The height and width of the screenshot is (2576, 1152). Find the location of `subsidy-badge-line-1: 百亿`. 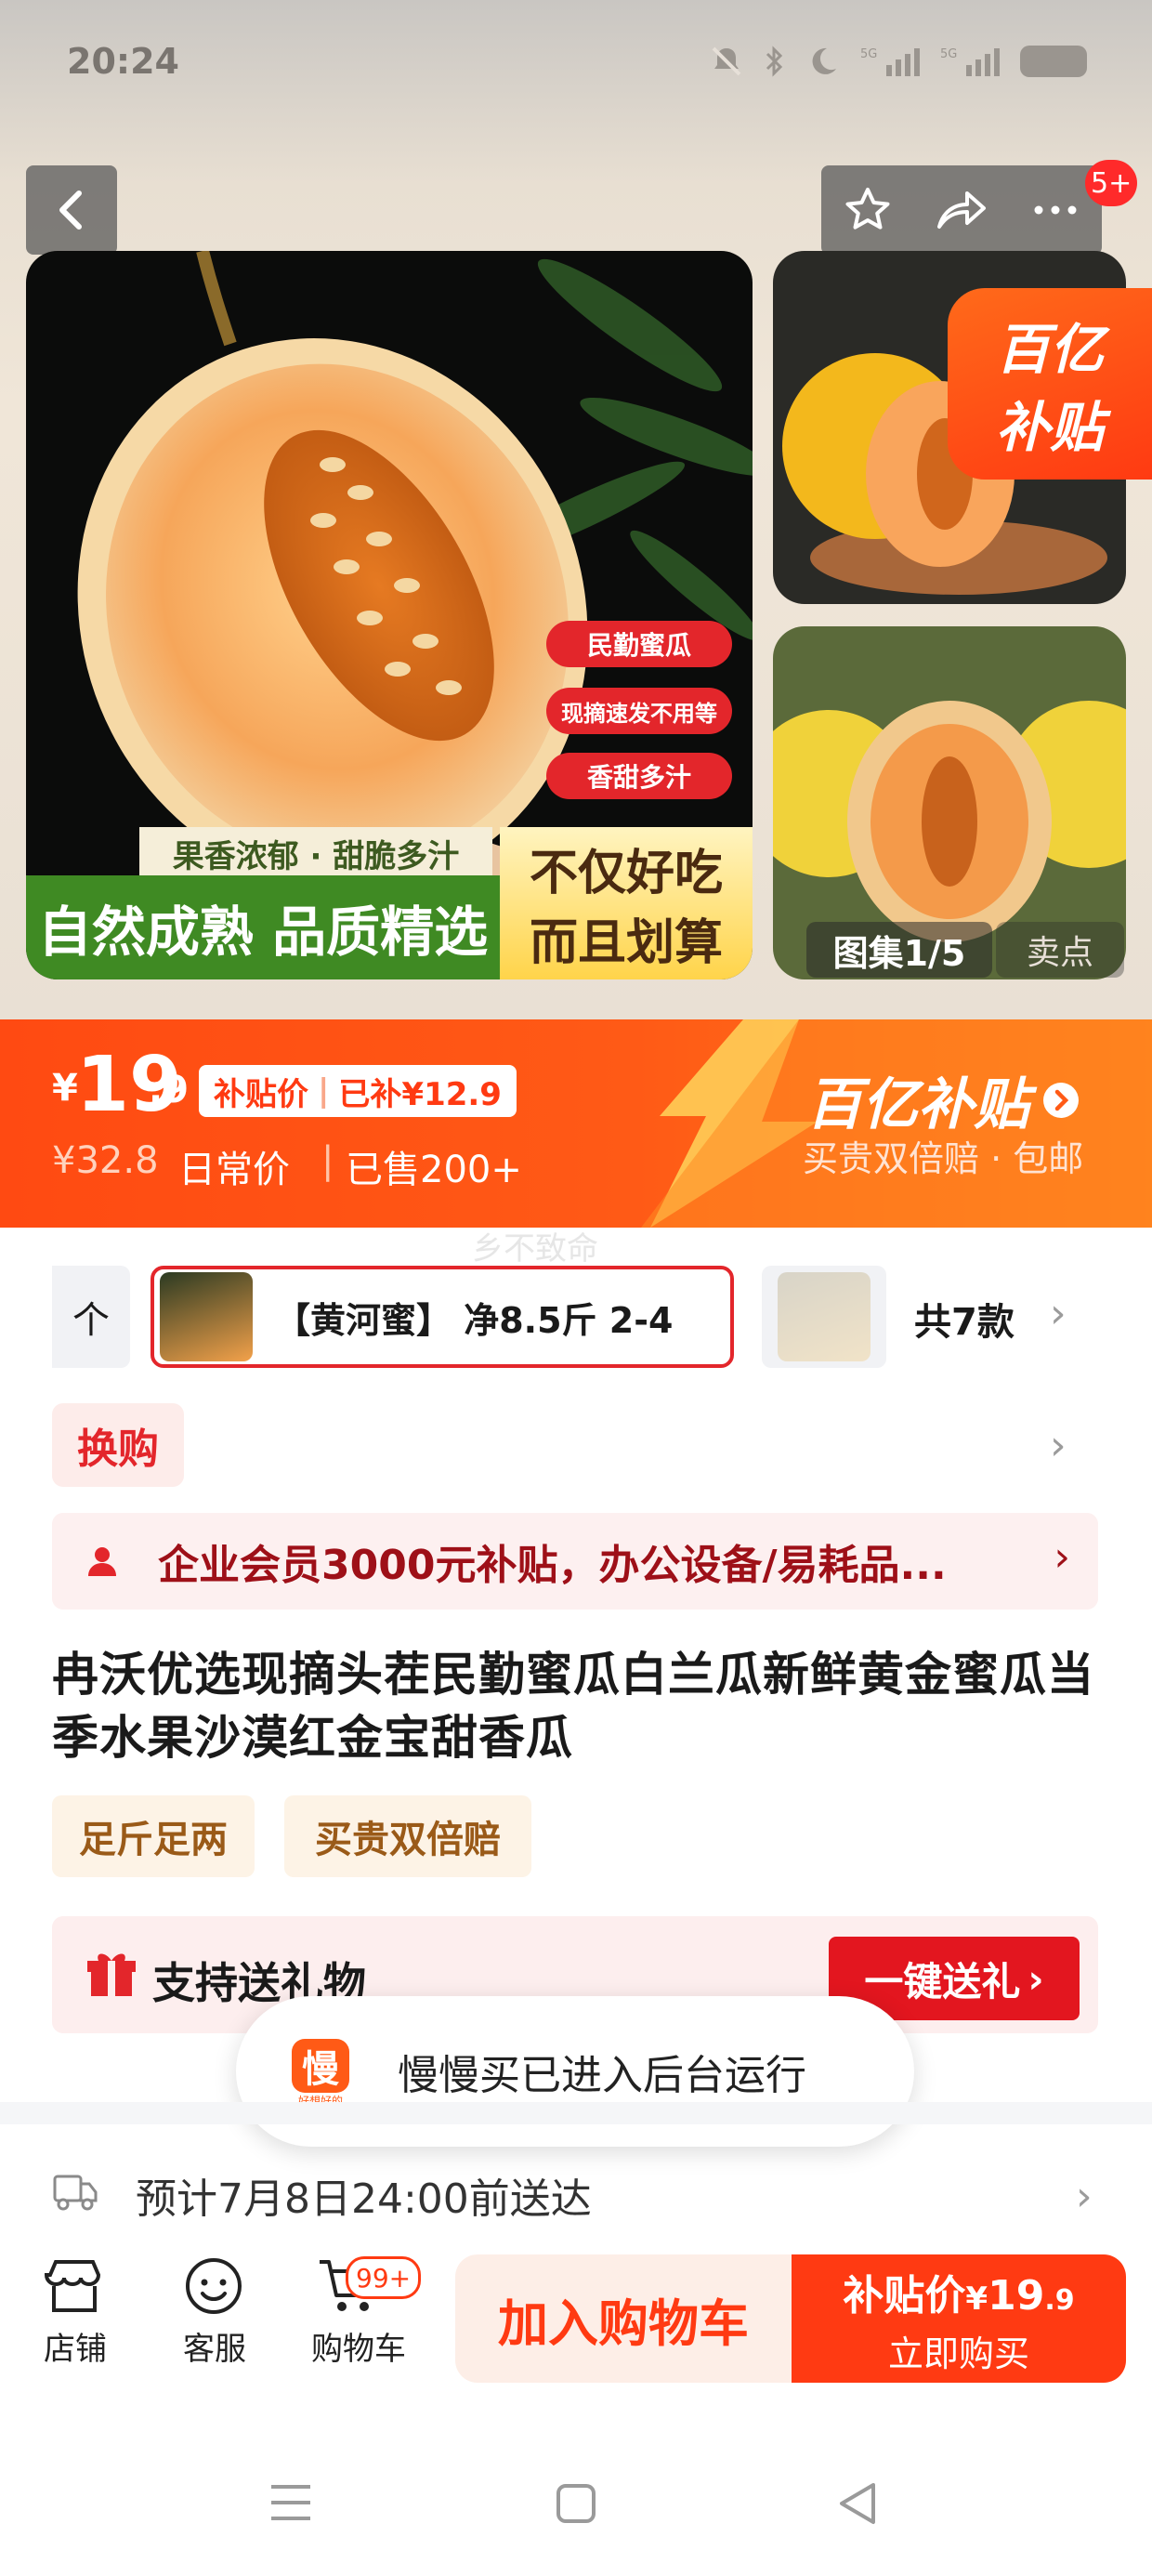

subsidy-badge-line-1: 百亿 is located at coordinates (1049, 349).